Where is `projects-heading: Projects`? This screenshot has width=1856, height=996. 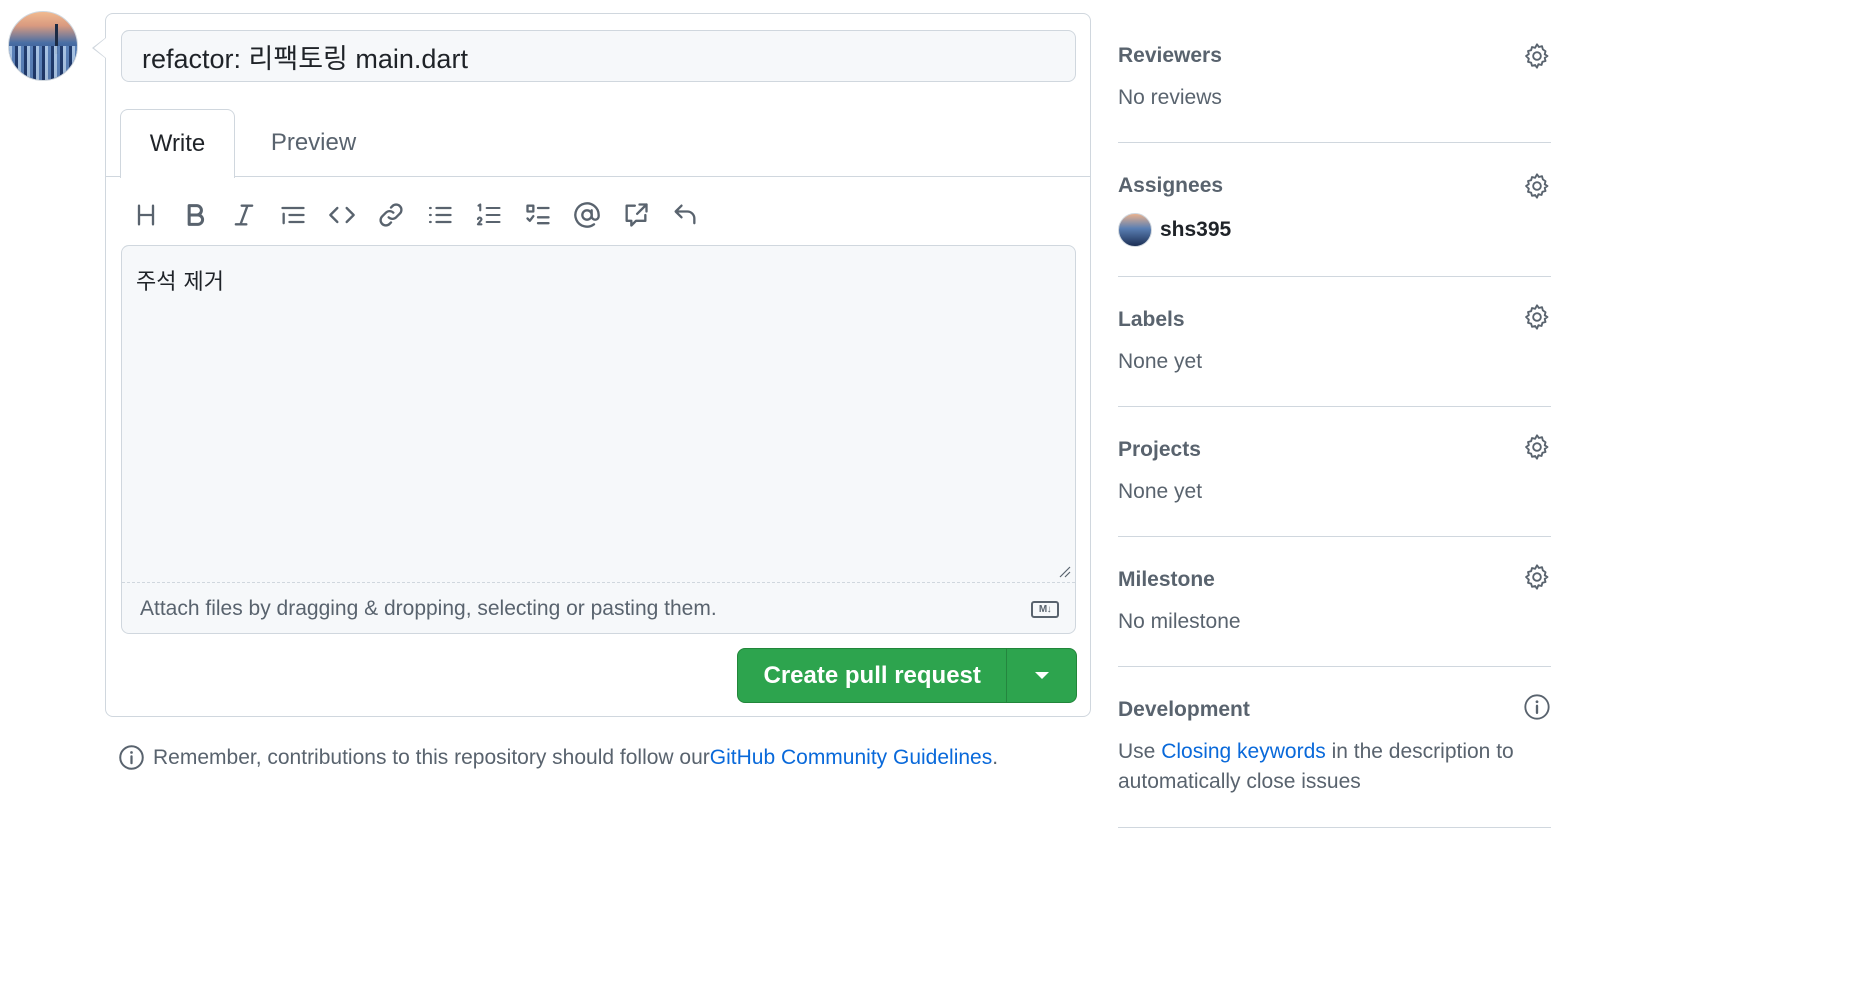 projects-heading: Projects is located at coordinates (1159, 449).